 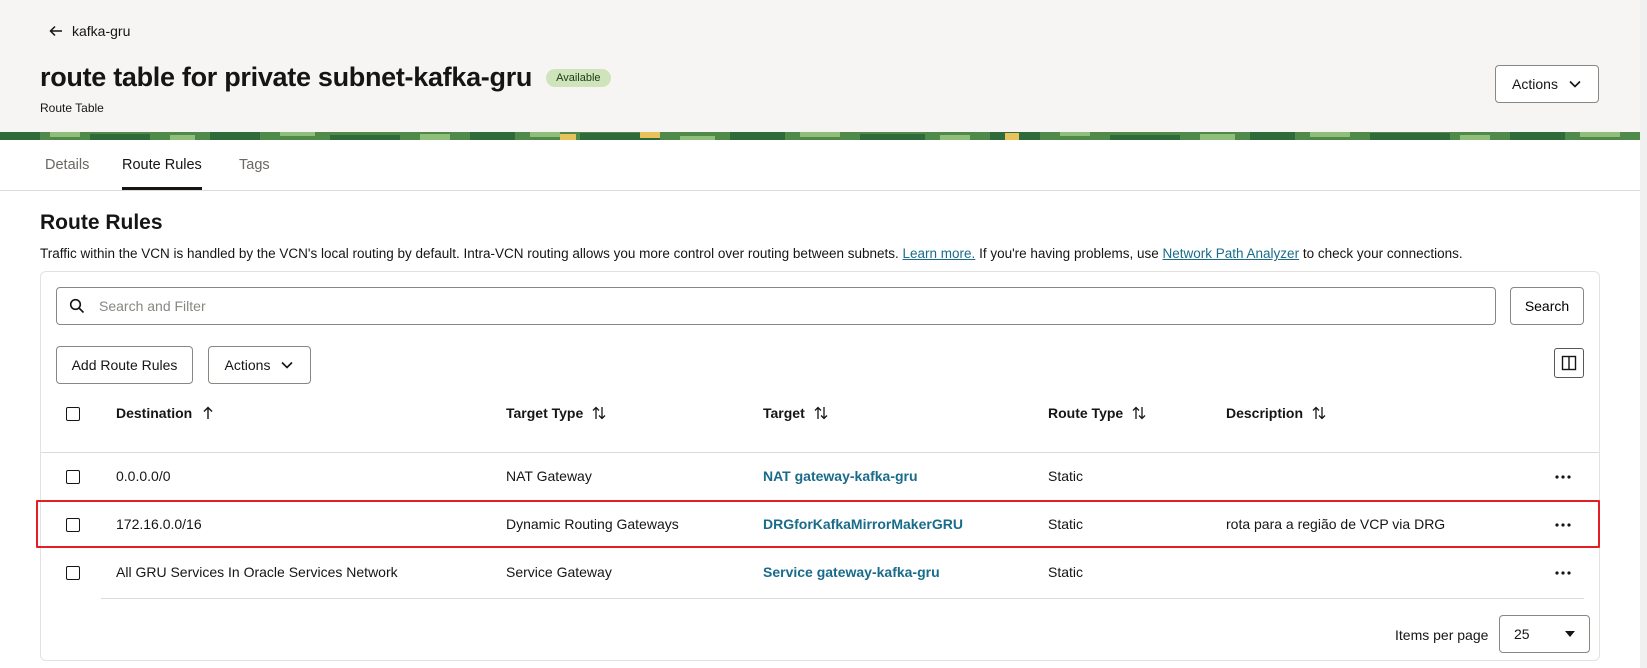 I want to click on column-header-target-type: Target Type, so click(x=556, y=413).